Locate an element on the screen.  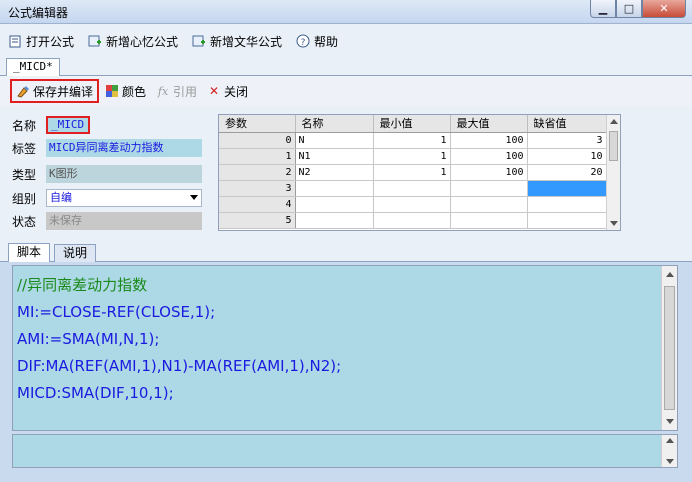
cell-default: 10 is located at coordinates (567, 156).